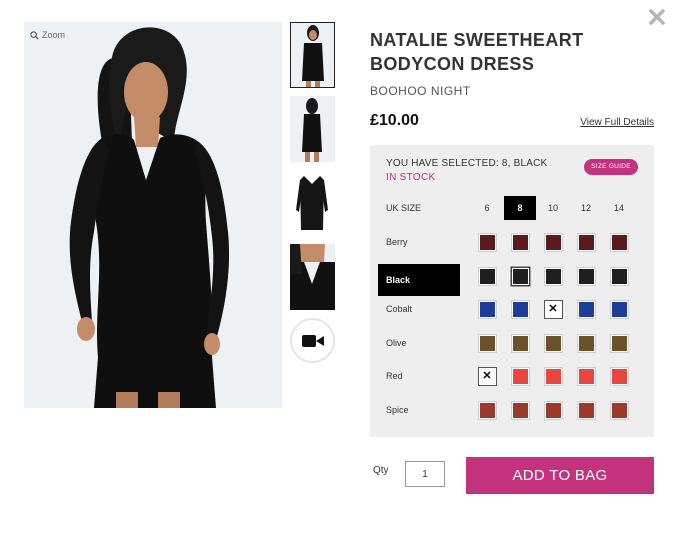 Image resolution: width=679 pixels, height=538 pixels. I want to click on uk-size-label: UK SIZE, so click(404, 208).